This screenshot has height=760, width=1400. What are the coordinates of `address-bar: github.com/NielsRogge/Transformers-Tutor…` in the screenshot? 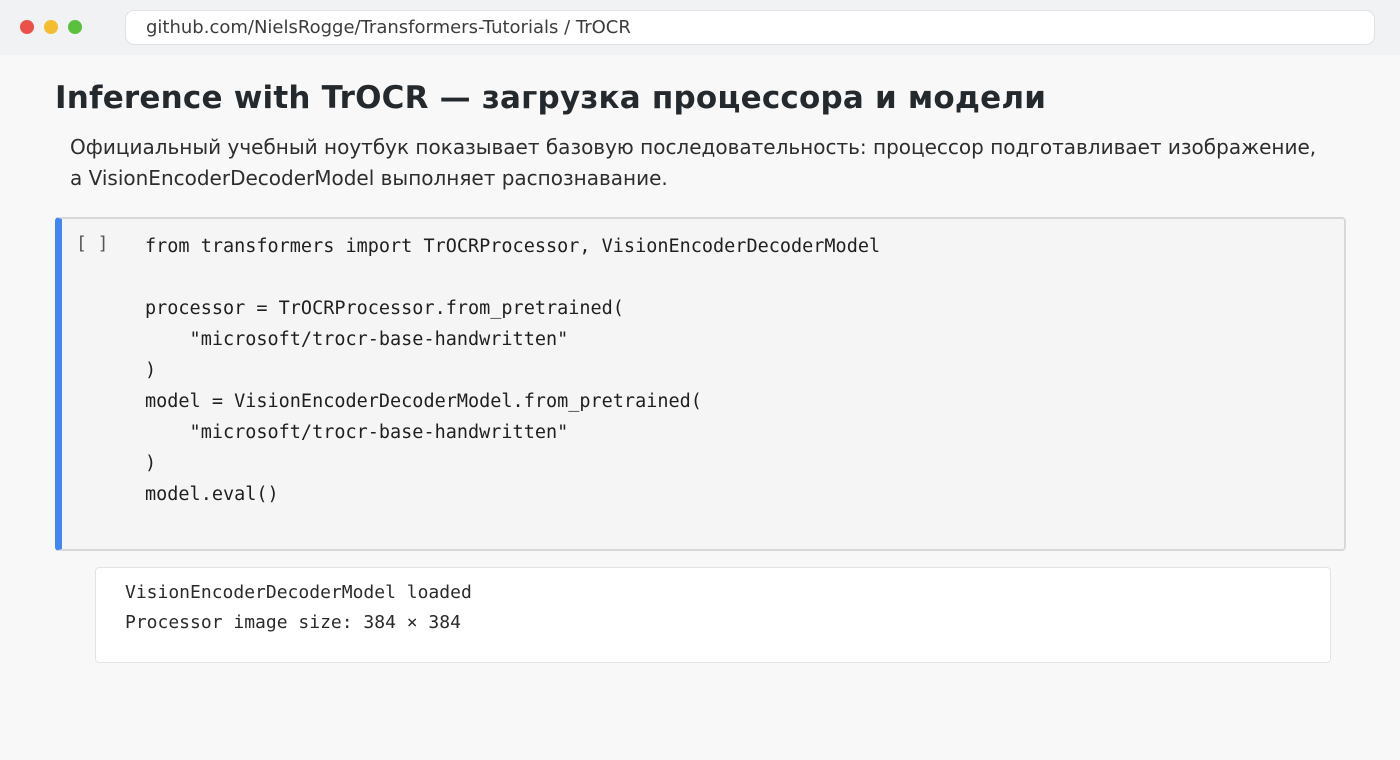 It's located at (750, 27).